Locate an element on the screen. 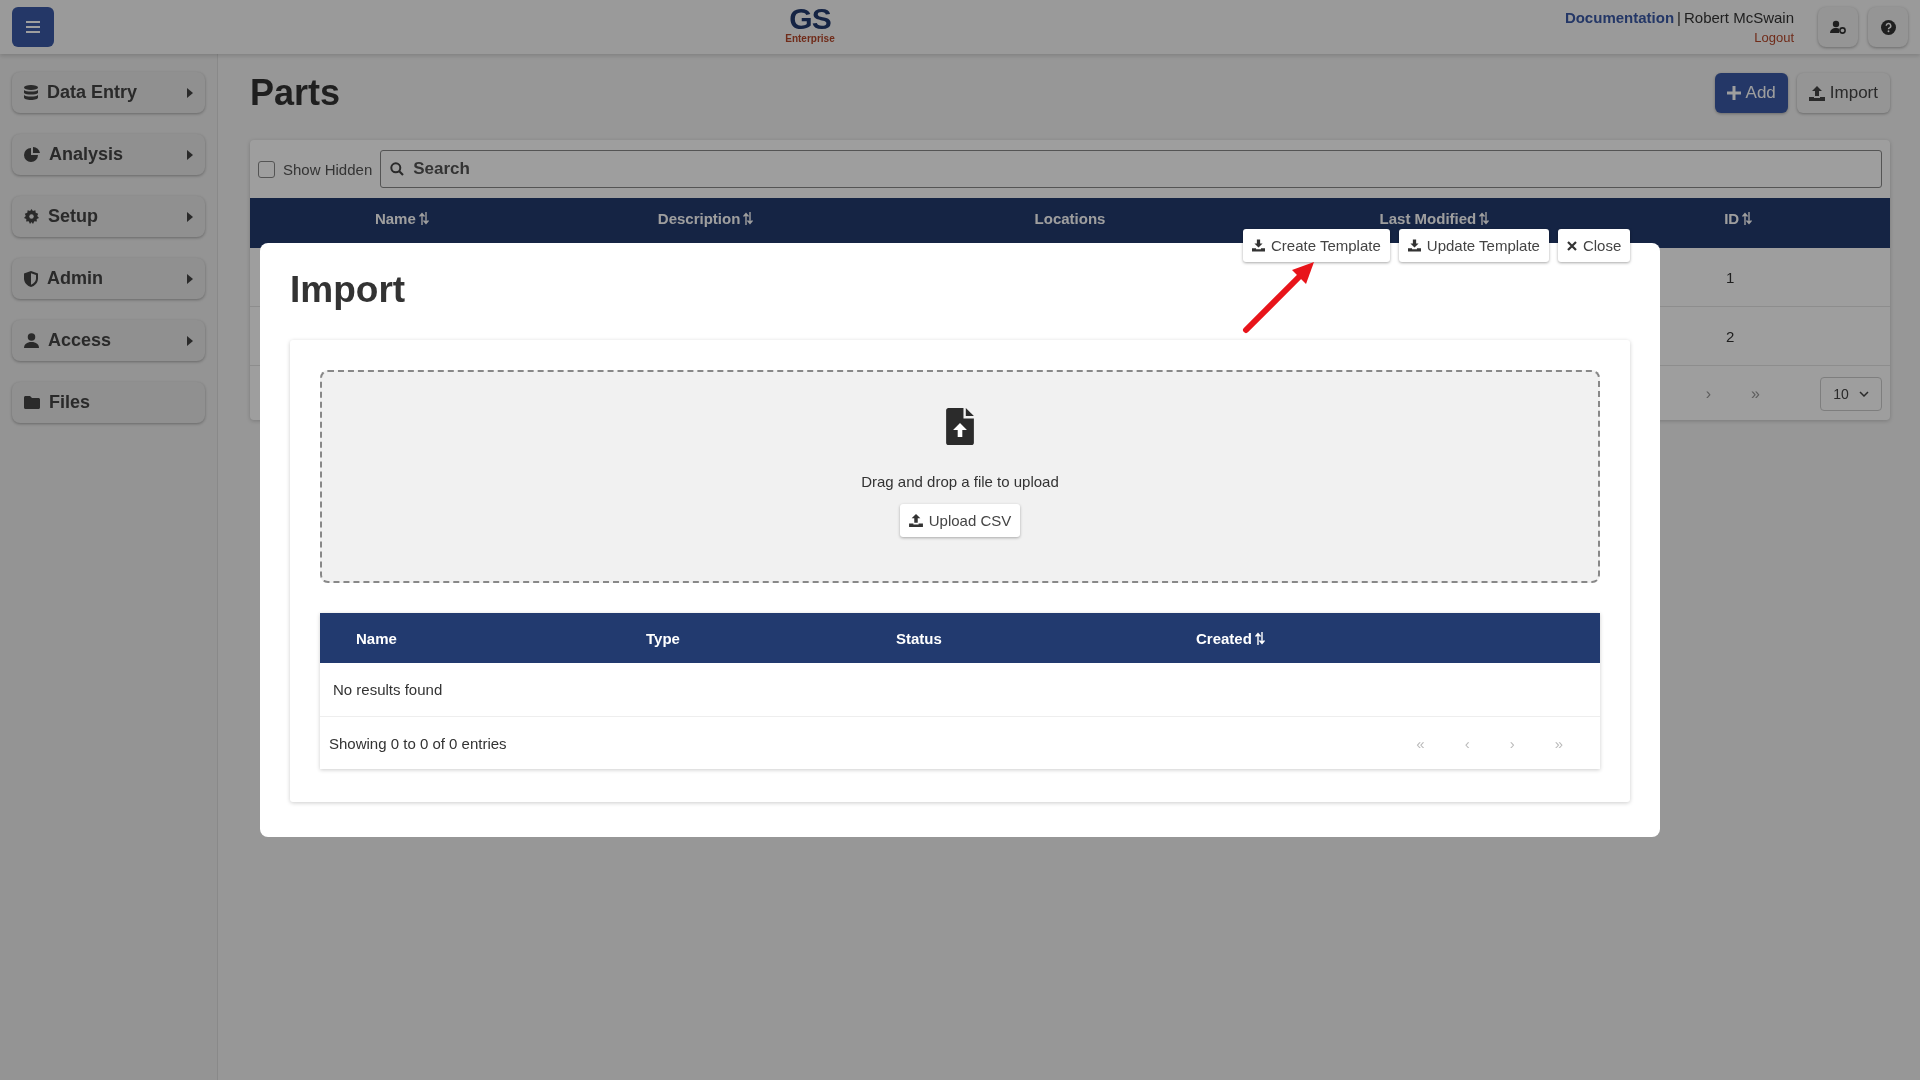  add-button: Add is located at coordinates (1751, 93).